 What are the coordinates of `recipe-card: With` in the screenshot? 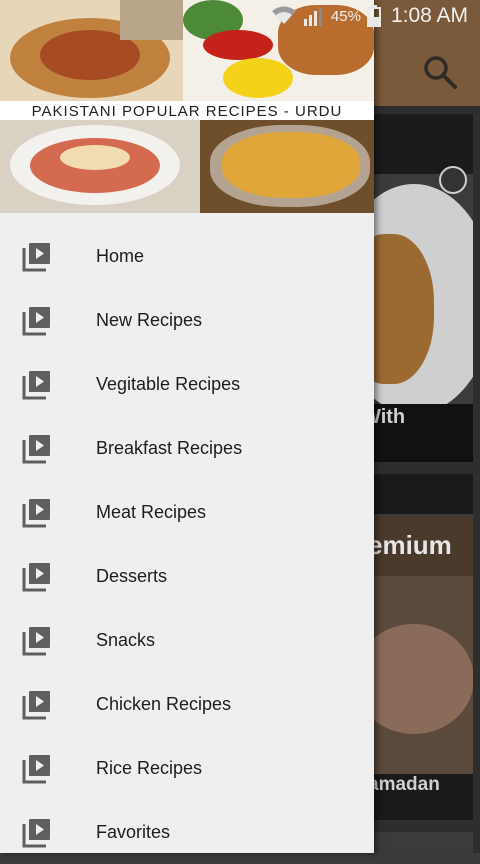 It's located at (423, 288).